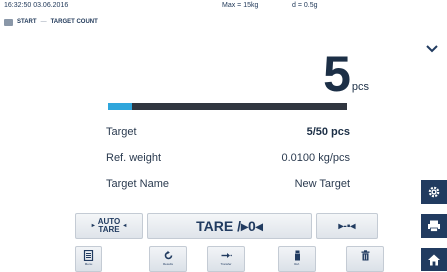 The image size is (447, 272). Describe the element at coordinates (167, 264) in the screenshot. I see `results-button-label: Results` at that location.